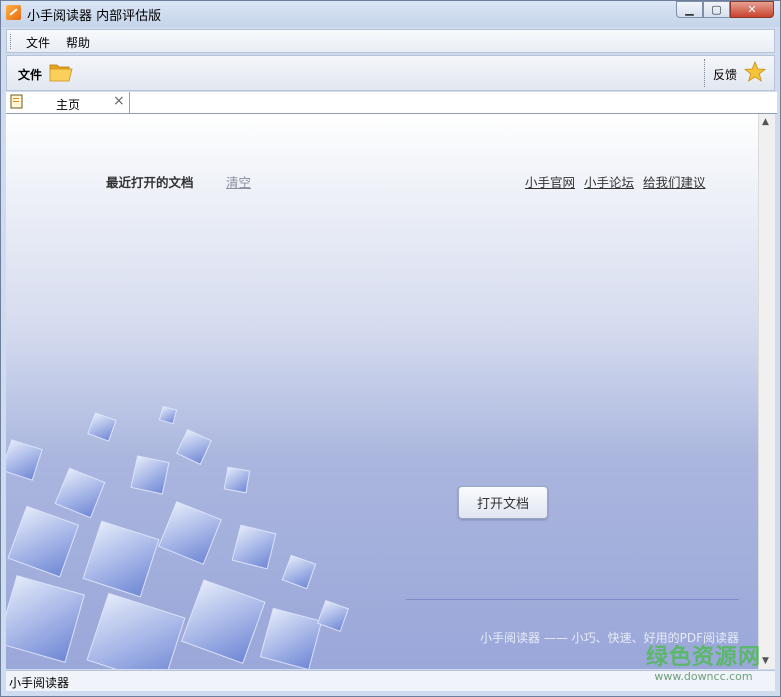 This screenshot has height=697, width=781. I want to click on slogan-text: 小手阅读器 —— 小巧、快速、好用的PDF阅读器, so click(610, 638).